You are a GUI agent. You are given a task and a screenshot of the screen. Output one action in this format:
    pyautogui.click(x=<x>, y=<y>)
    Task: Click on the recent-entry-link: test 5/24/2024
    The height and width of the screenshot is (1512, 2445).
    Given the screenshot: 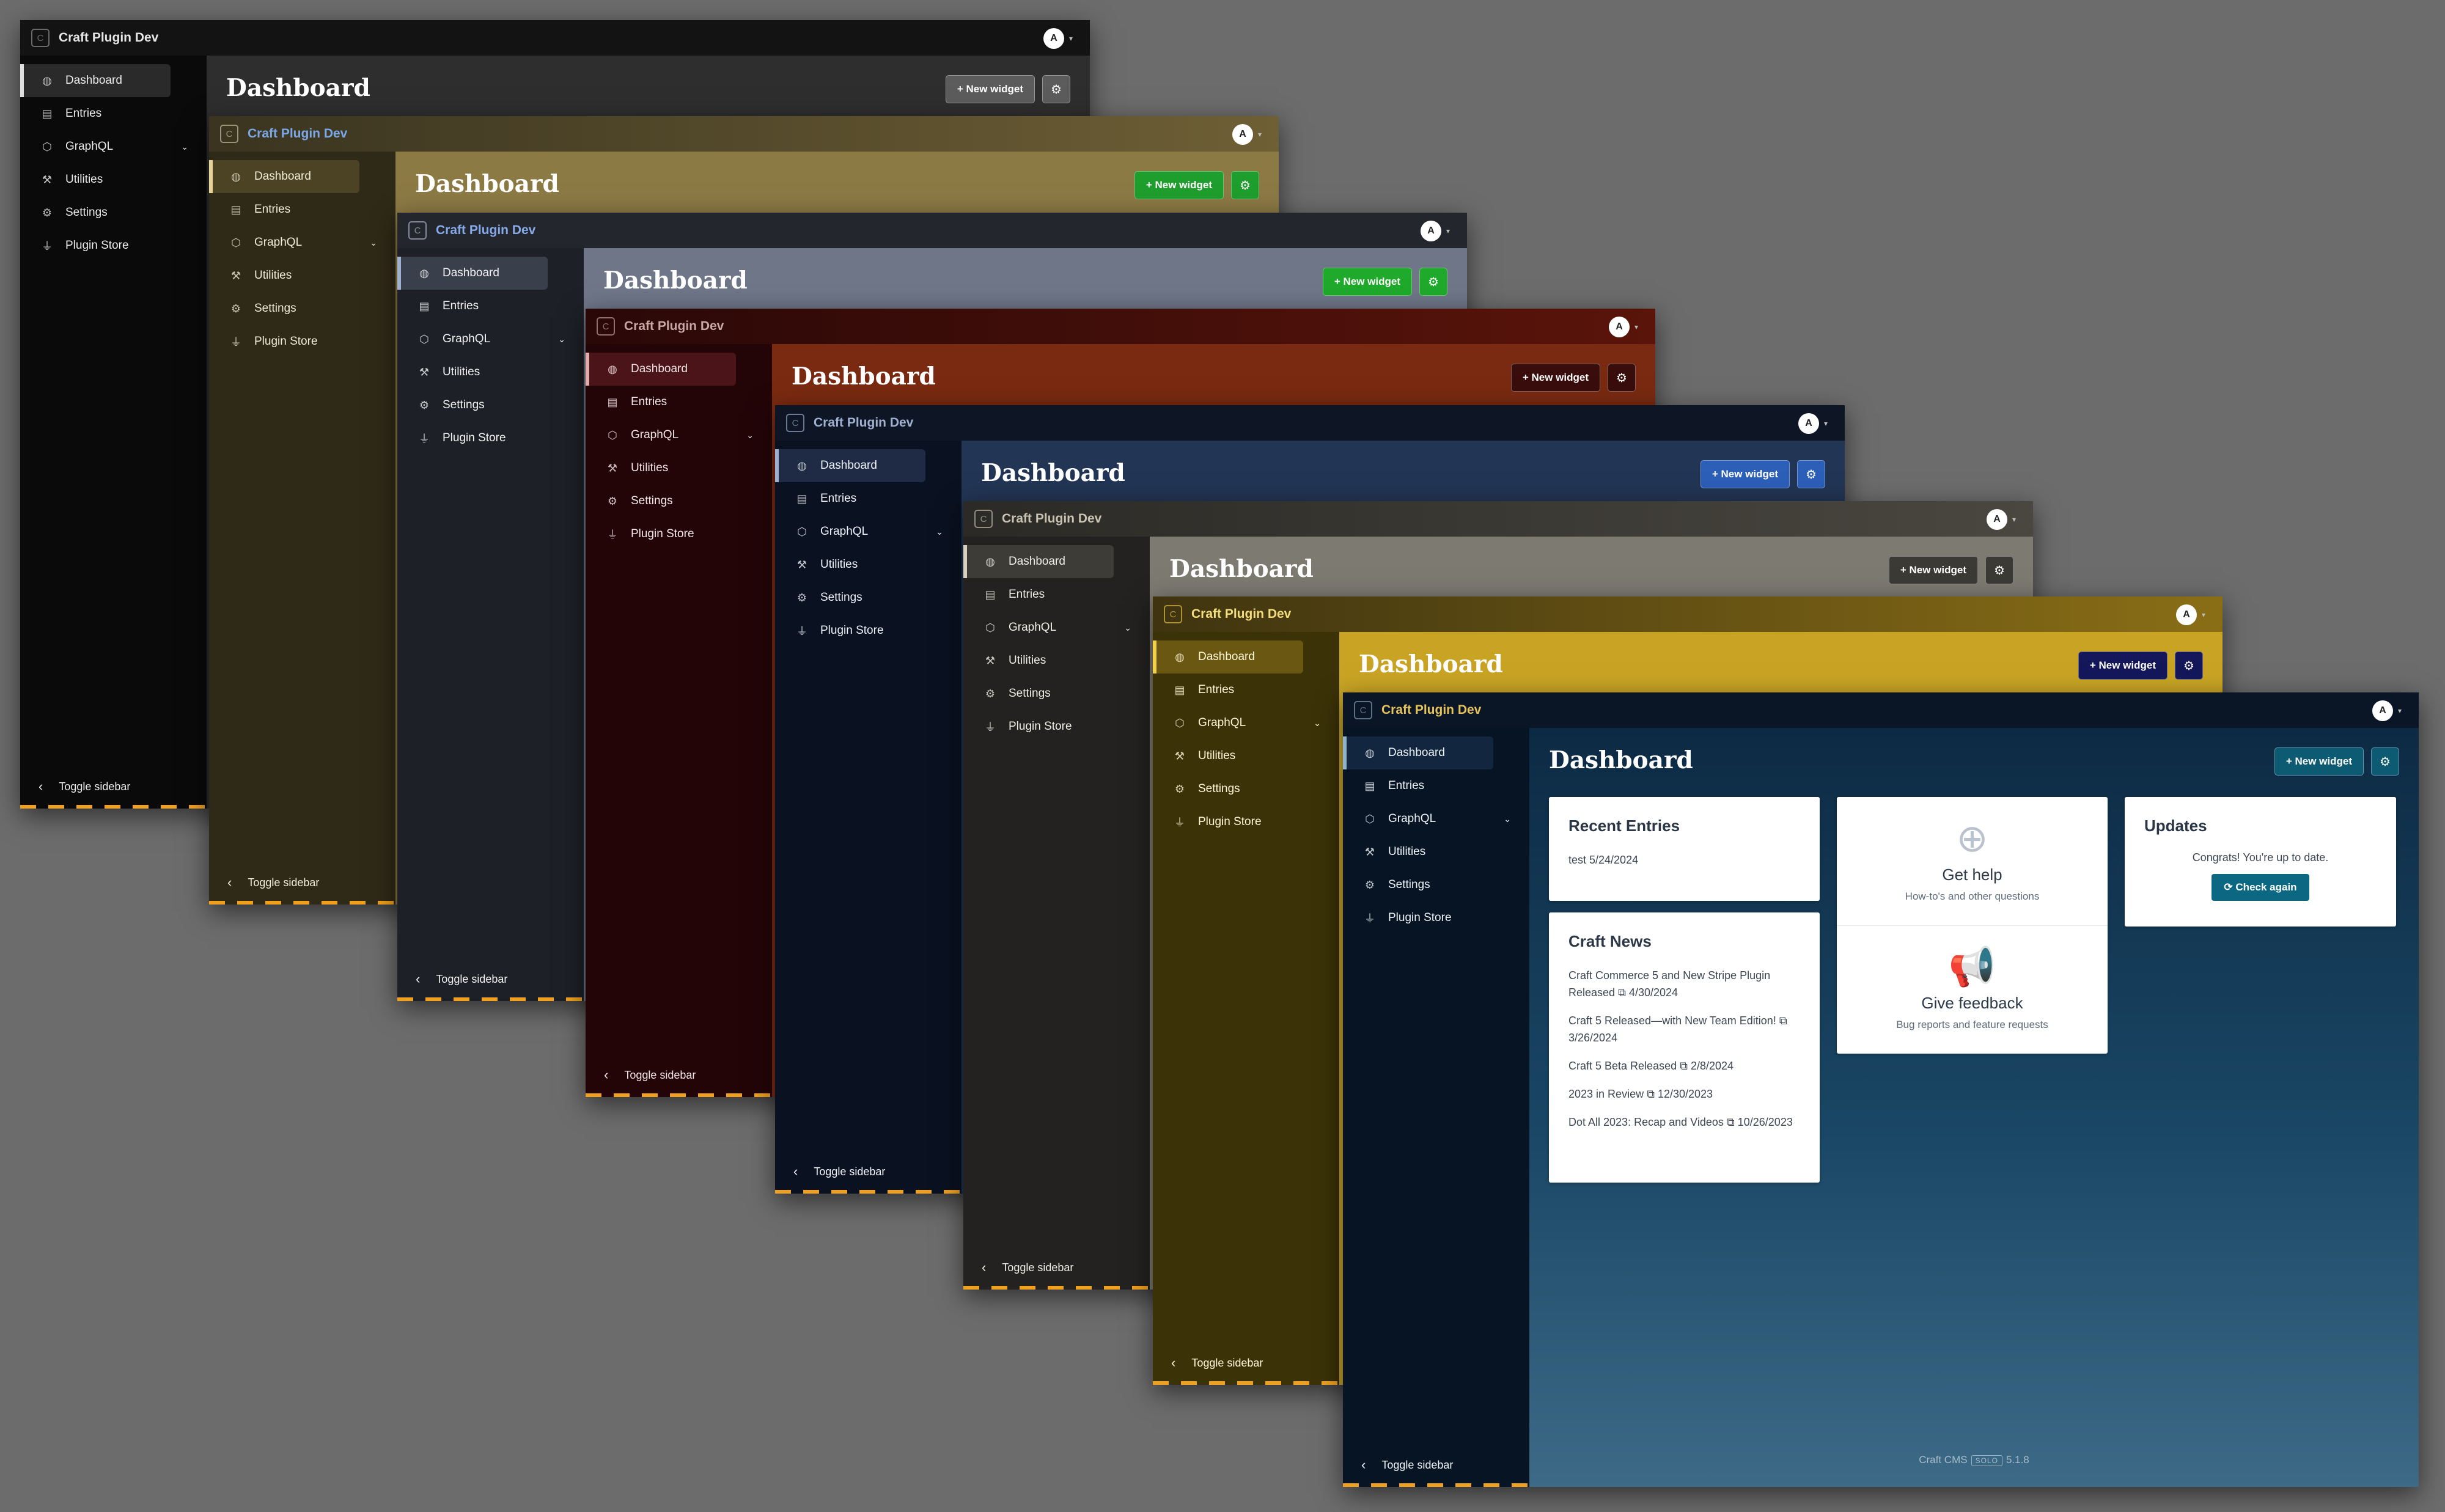 What is the action you would take?
    pyautogui.click(x=1684, y=860)
    